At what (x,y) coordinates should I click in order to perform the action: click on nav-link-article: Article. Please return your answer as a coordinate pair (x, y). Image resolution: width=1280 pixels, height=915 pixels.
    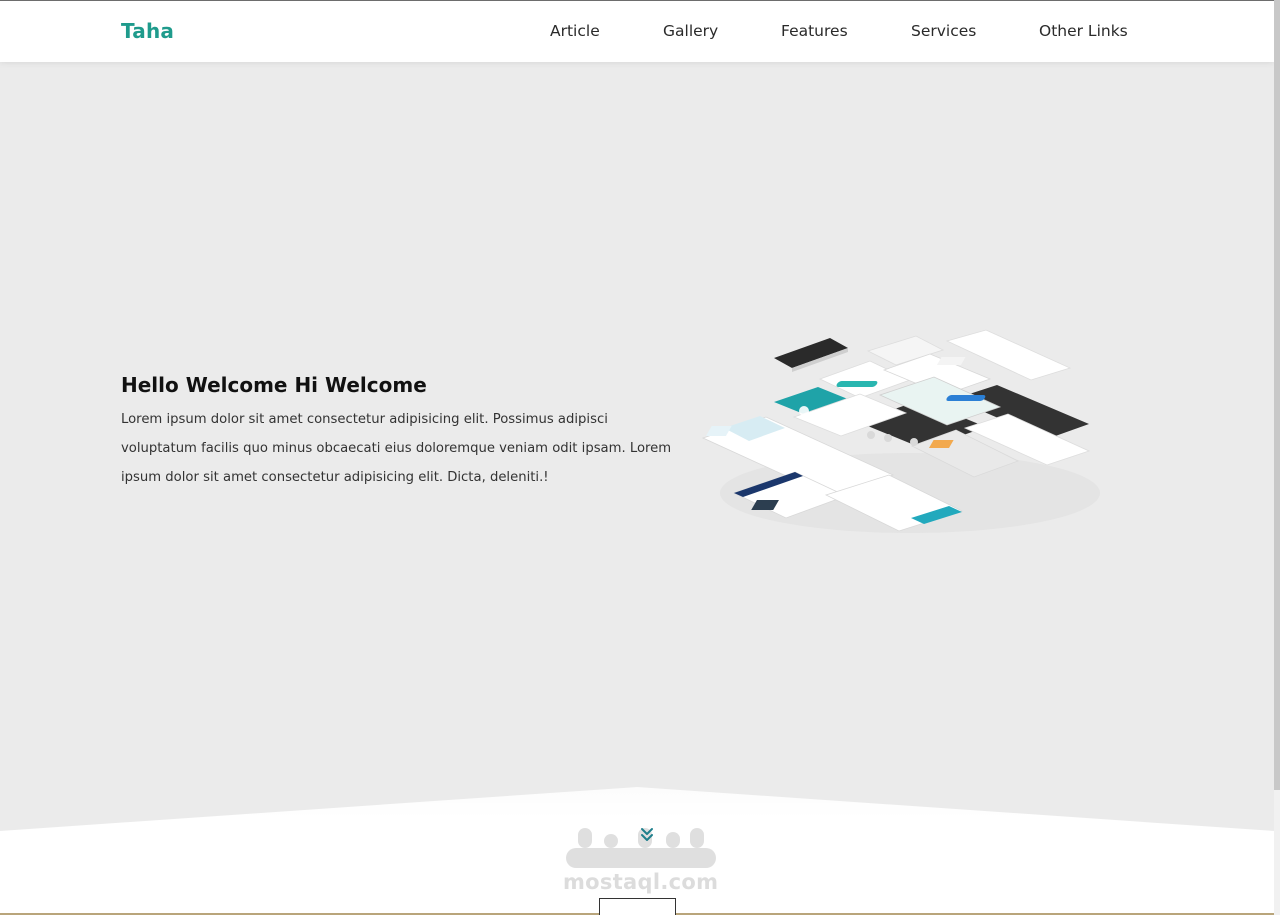
    Looking at the image, I should click on (575, 31).